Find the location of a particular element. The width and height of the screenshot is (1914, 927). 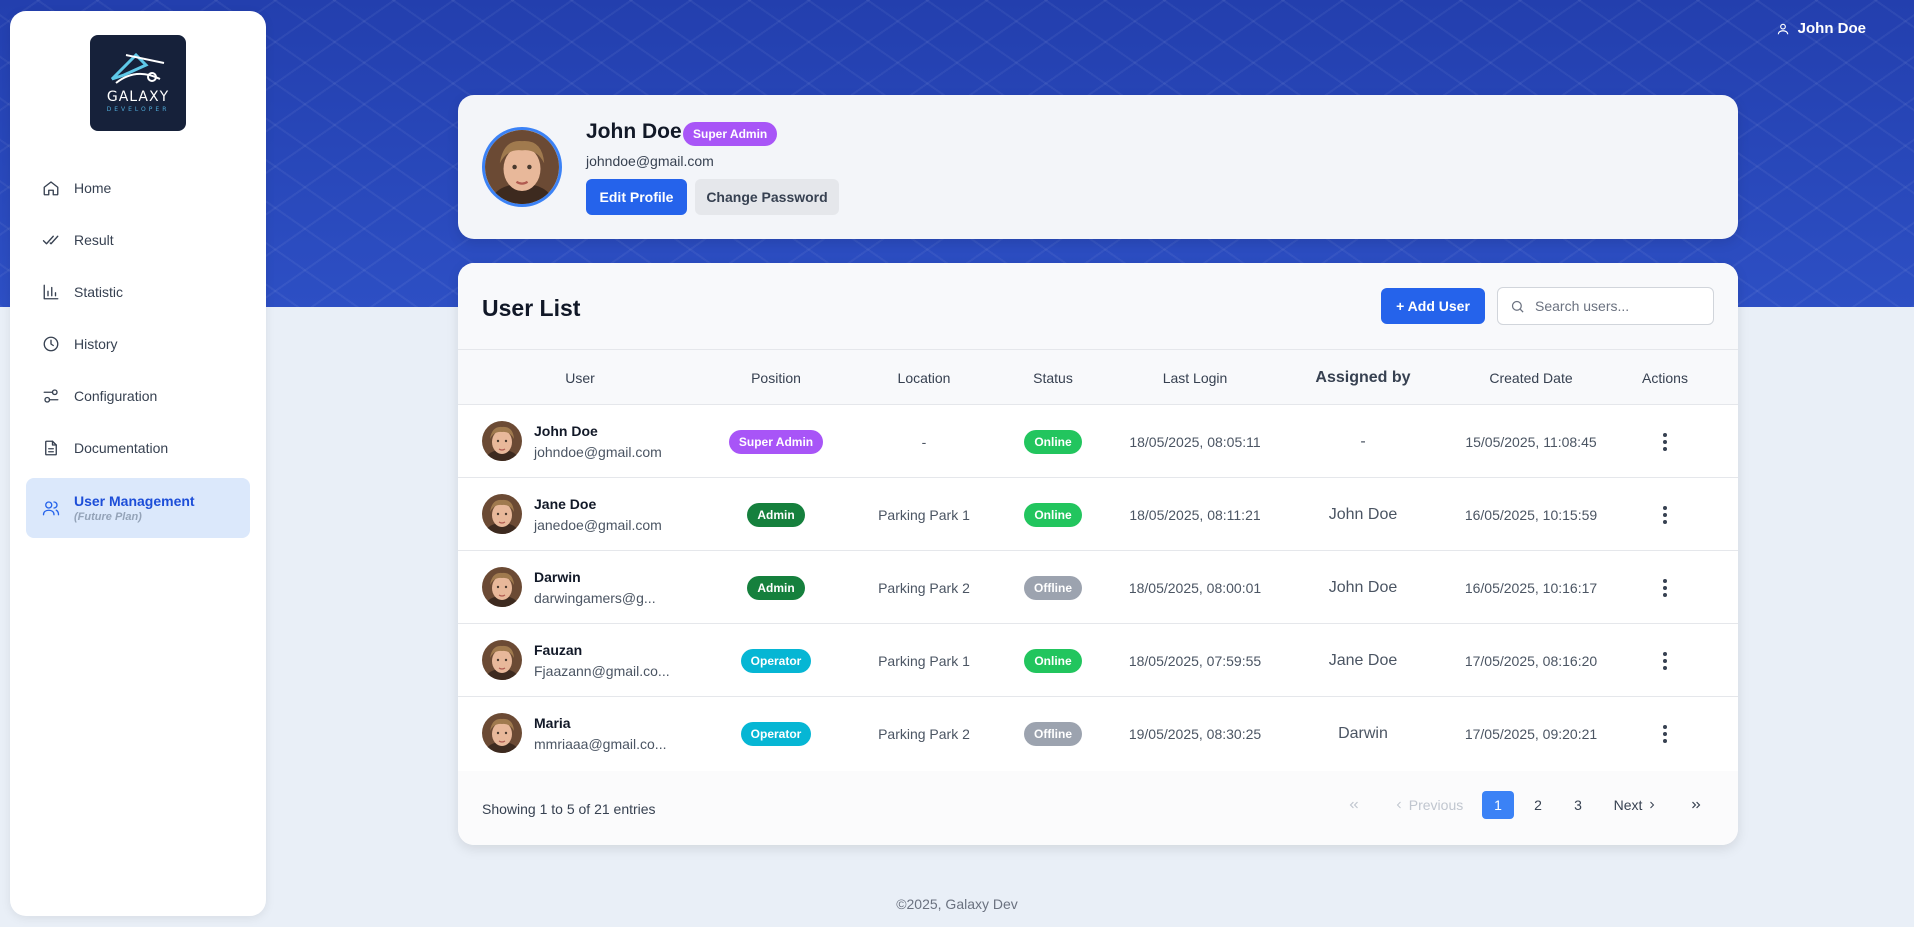

last-login-cell: 18/05/2025, 08:05:11 is located at coordinates (1195, 441).